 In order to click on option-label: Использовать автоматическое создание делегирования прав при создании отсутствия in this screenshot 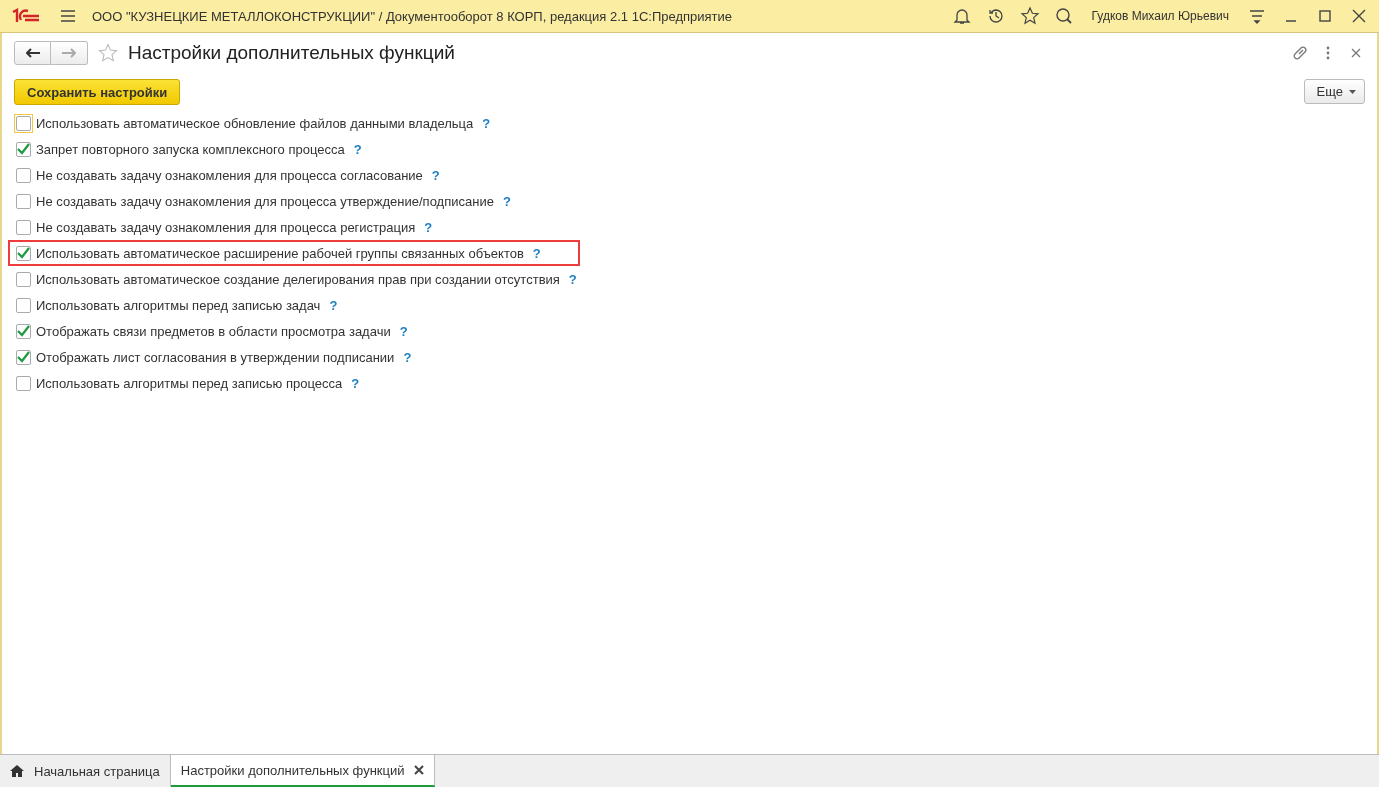, I will do `click(298, 279)`.